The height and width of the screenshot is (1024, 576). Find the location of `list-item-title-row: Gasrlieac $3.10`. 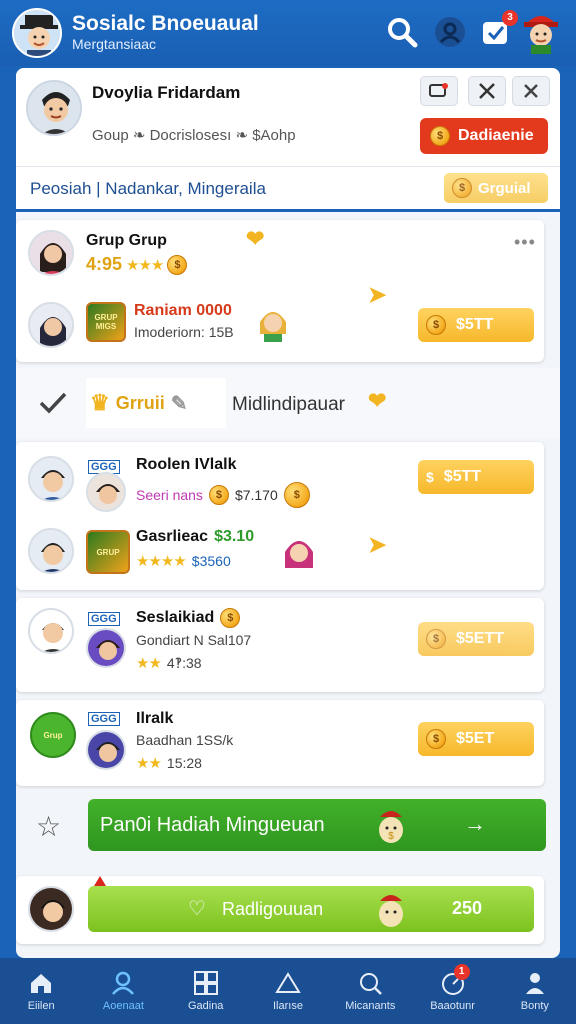

list-item-title-row: Gasrlieac $3.10 is located at coordinates (195, 537).